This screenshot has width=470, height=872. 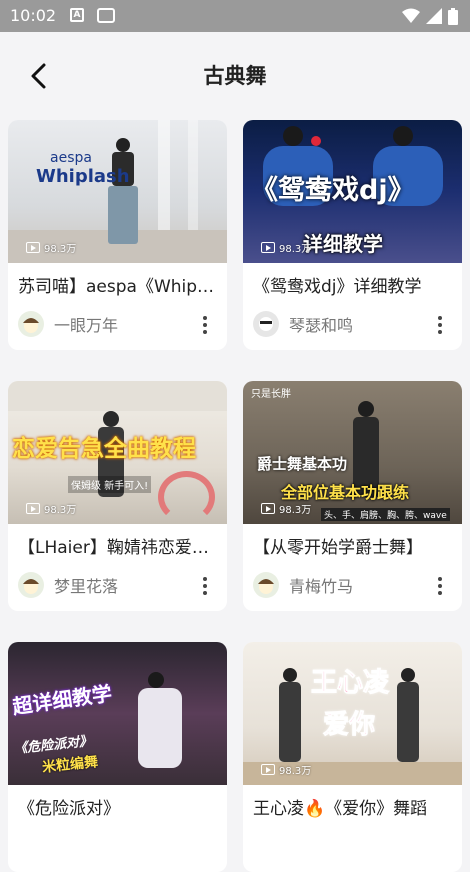 I want to click on video-thumbnail: 恋爱告急全曲教程 保姆级 新手可入! 98.3万, so click(x=117, y=452).